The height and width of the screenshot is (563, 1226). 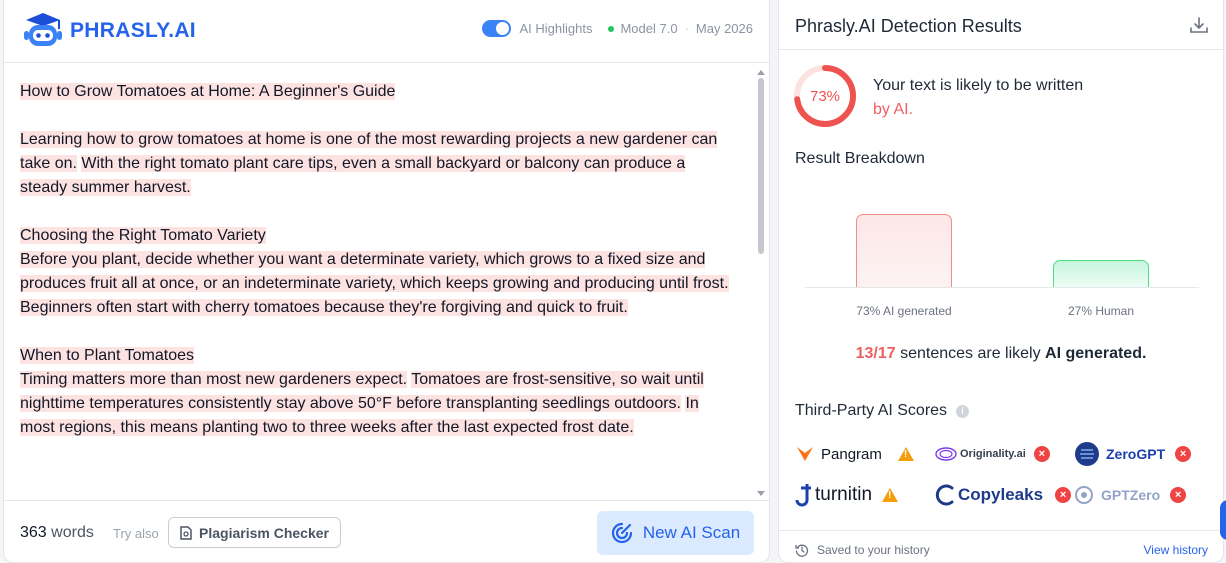 I want to click on originality-name: Originality.ai, so click(x=993, y=454).